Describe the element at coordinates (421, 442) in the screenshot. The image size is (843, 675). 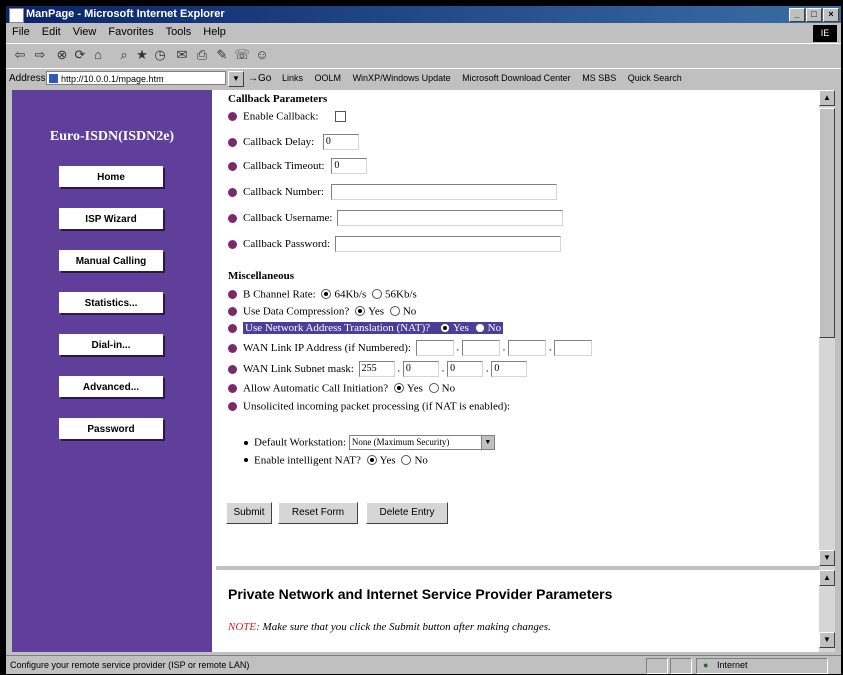
I see `default-workstation-select: None (Maximum Security) ▼` at that location.